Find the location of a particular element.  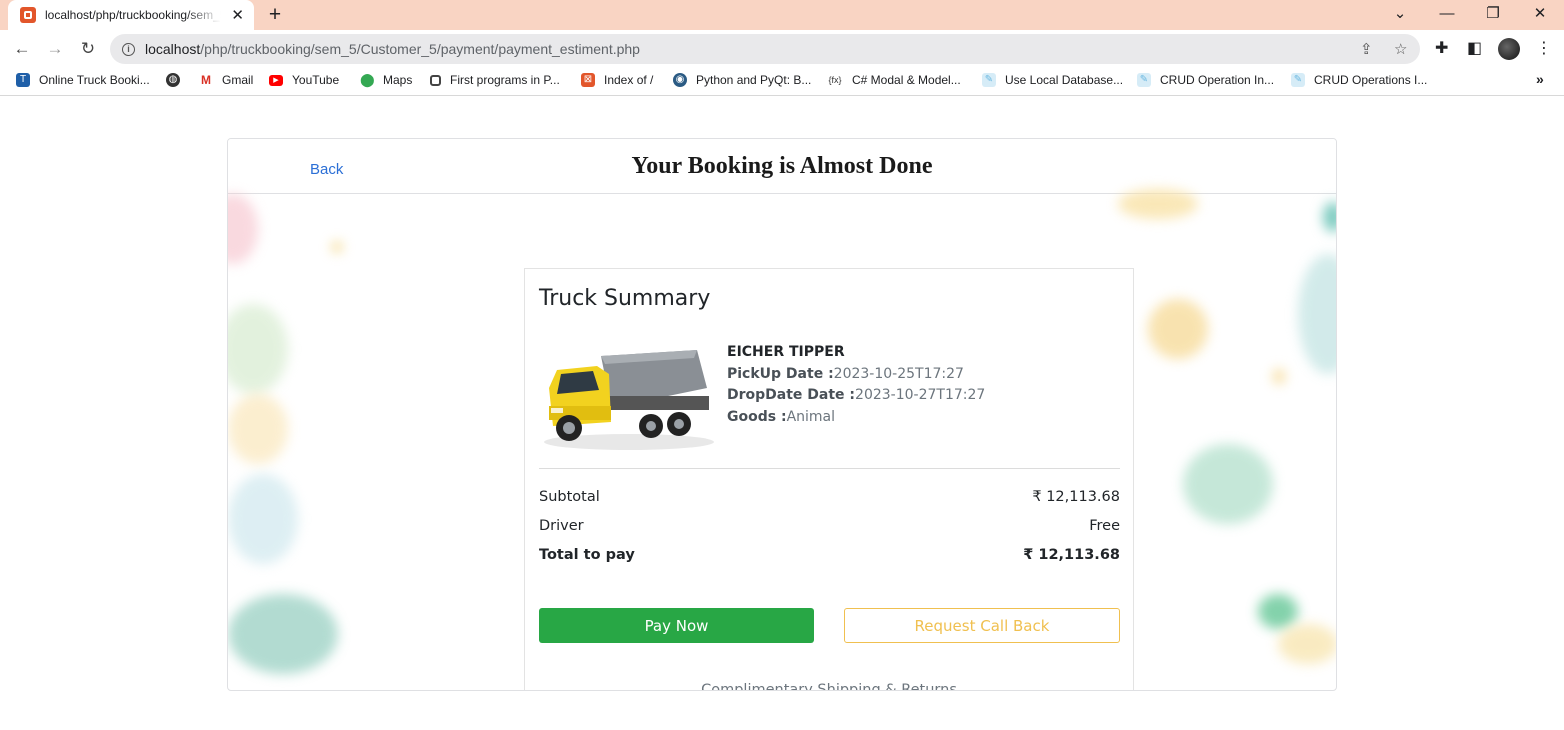

fx-icon: {fx} is located at coordinates (835, 80).